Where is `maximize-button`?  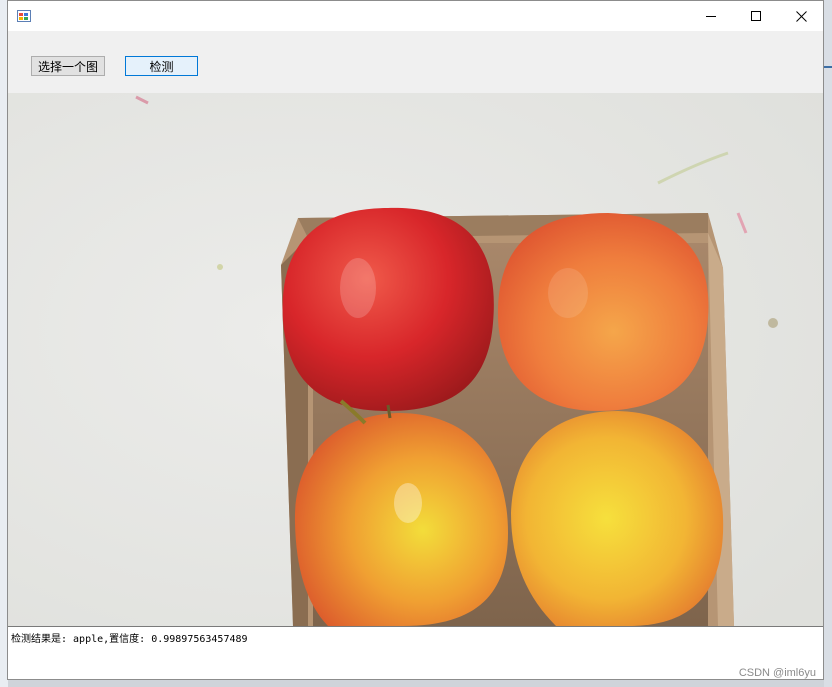 maximize-button is located at coordinates (756, 16).